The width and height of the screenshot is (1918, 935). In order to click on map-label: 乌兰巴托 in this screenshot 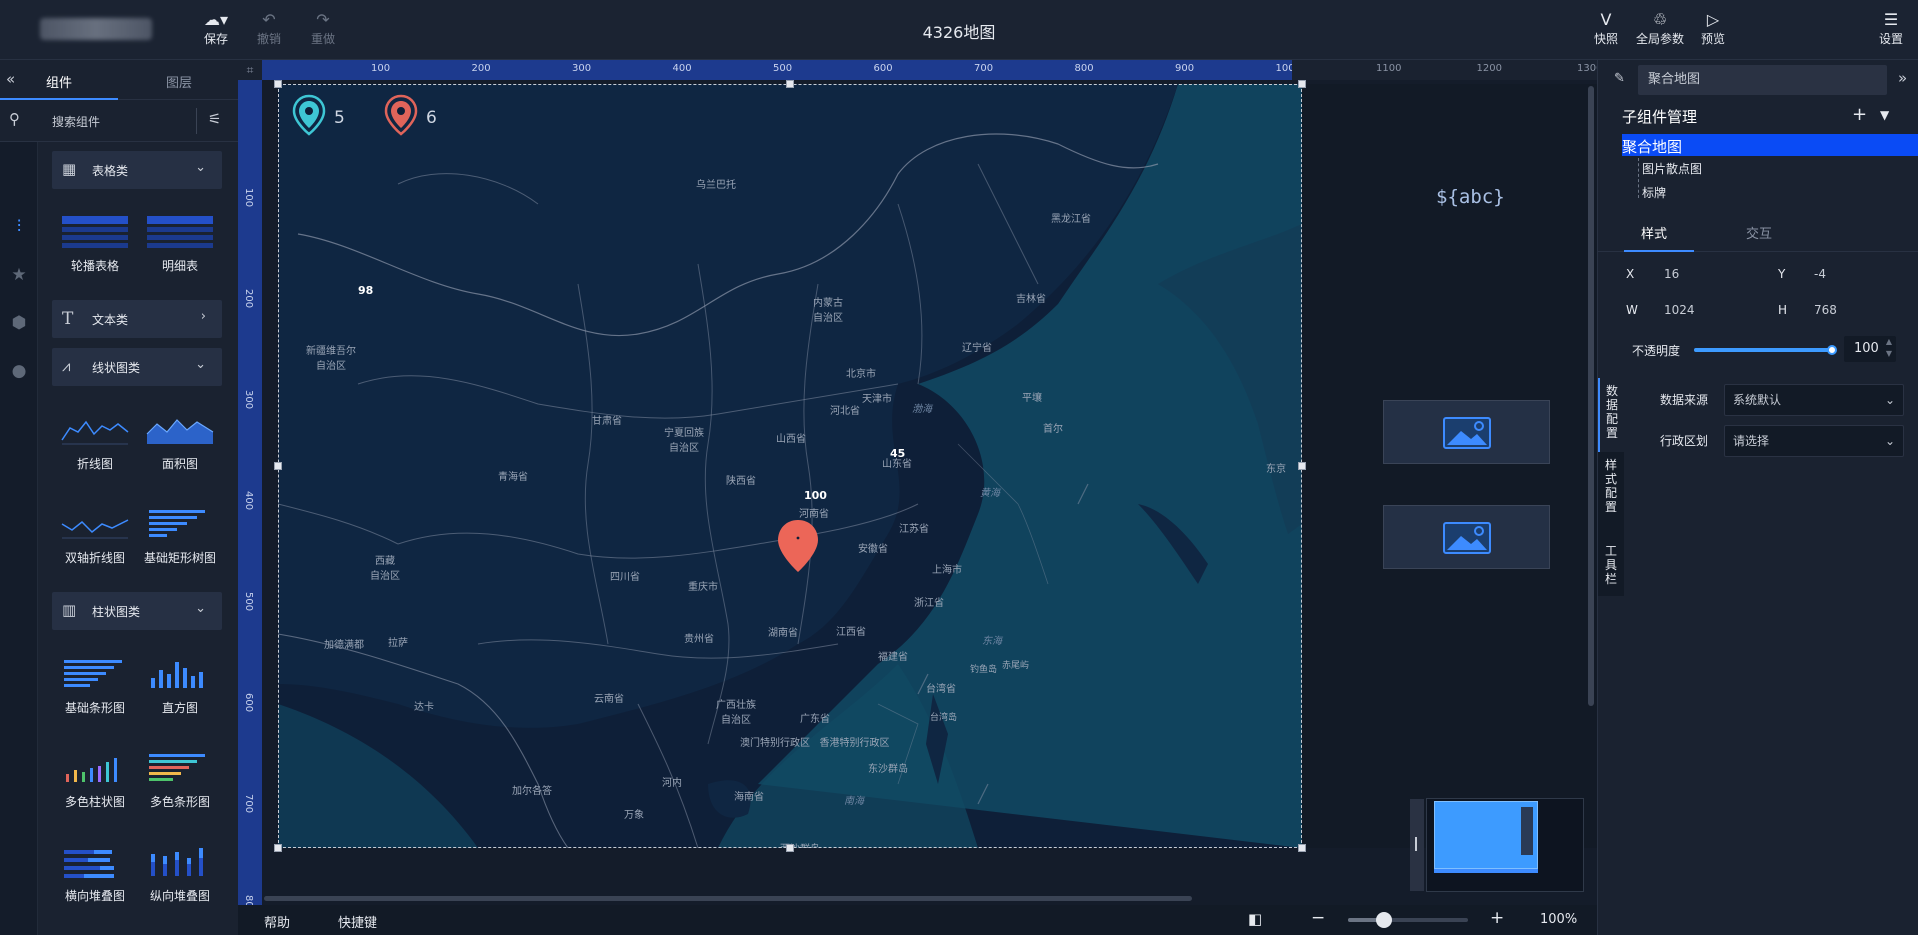, I will do `click(716, 185)`.